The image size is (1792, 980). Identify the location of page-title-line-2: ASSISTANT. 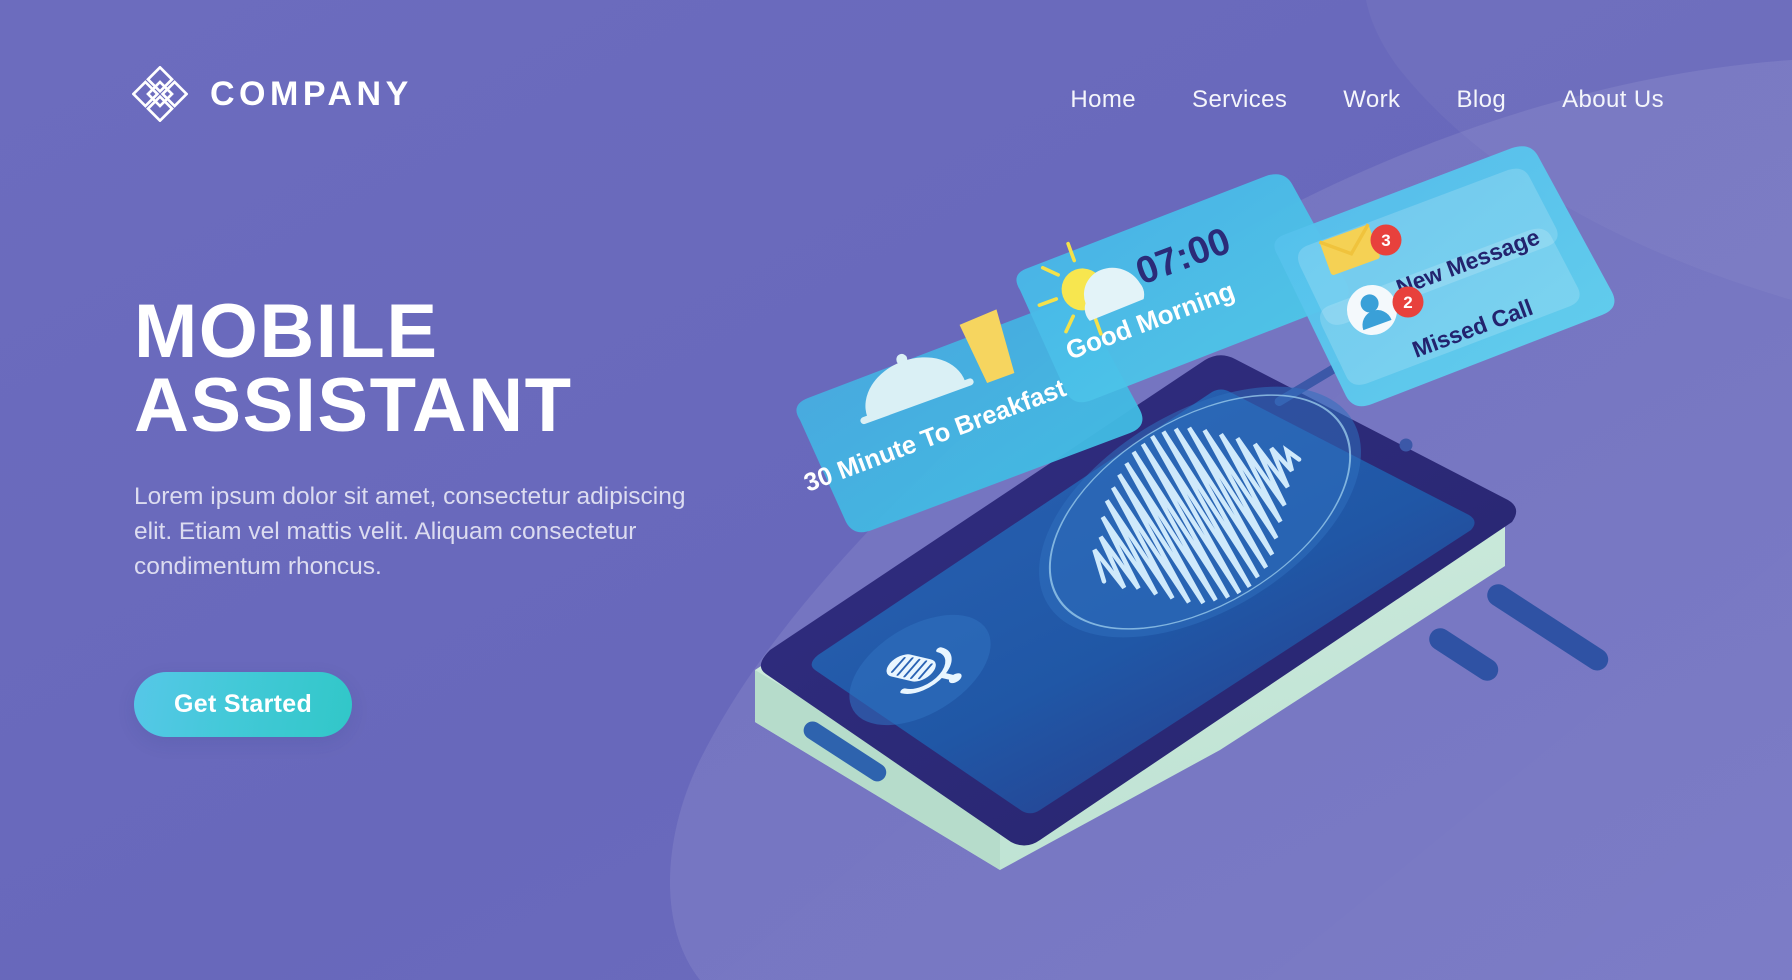
(353, 406).